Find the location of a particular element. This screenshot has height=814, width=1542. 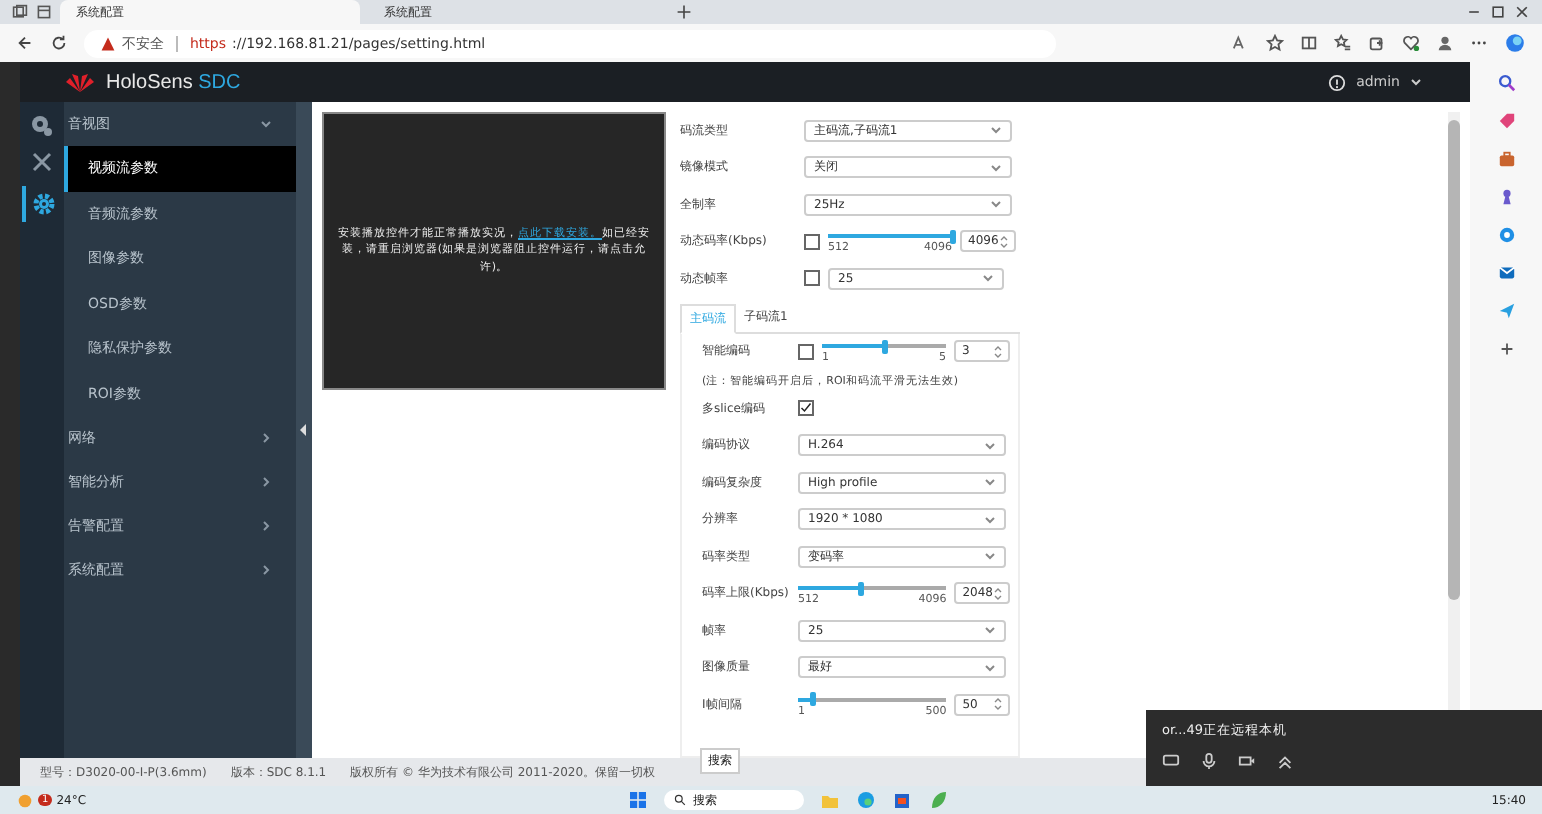

heart-icon is located at coordinates (1411, 43).